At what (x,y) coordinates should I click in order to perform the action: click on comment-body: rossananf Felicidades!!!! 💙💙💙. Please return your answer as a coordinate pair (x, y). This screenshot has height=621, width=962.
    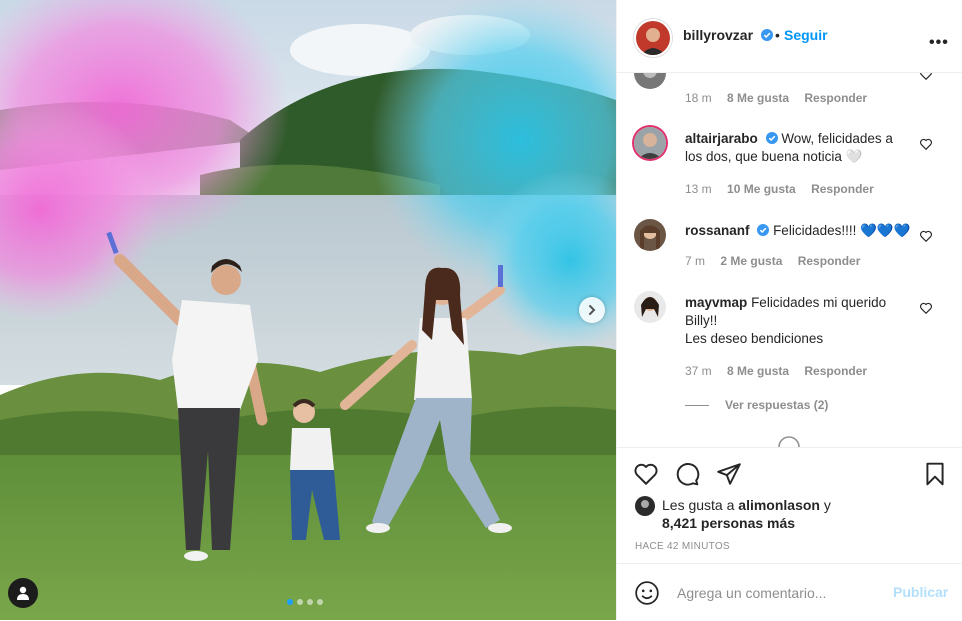
    Looking at the image, I should click on (799, 231).